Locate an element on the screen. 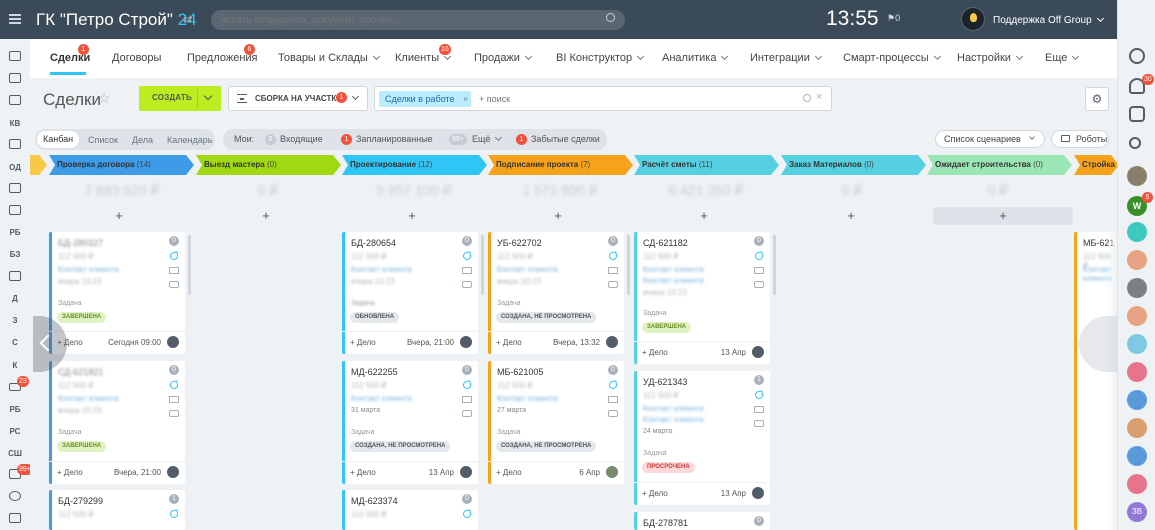 Image resolution: width=1155 pixels, height=530 pixels. forgotten-filter: Забытые сделки is located at coordinates (565, 139).